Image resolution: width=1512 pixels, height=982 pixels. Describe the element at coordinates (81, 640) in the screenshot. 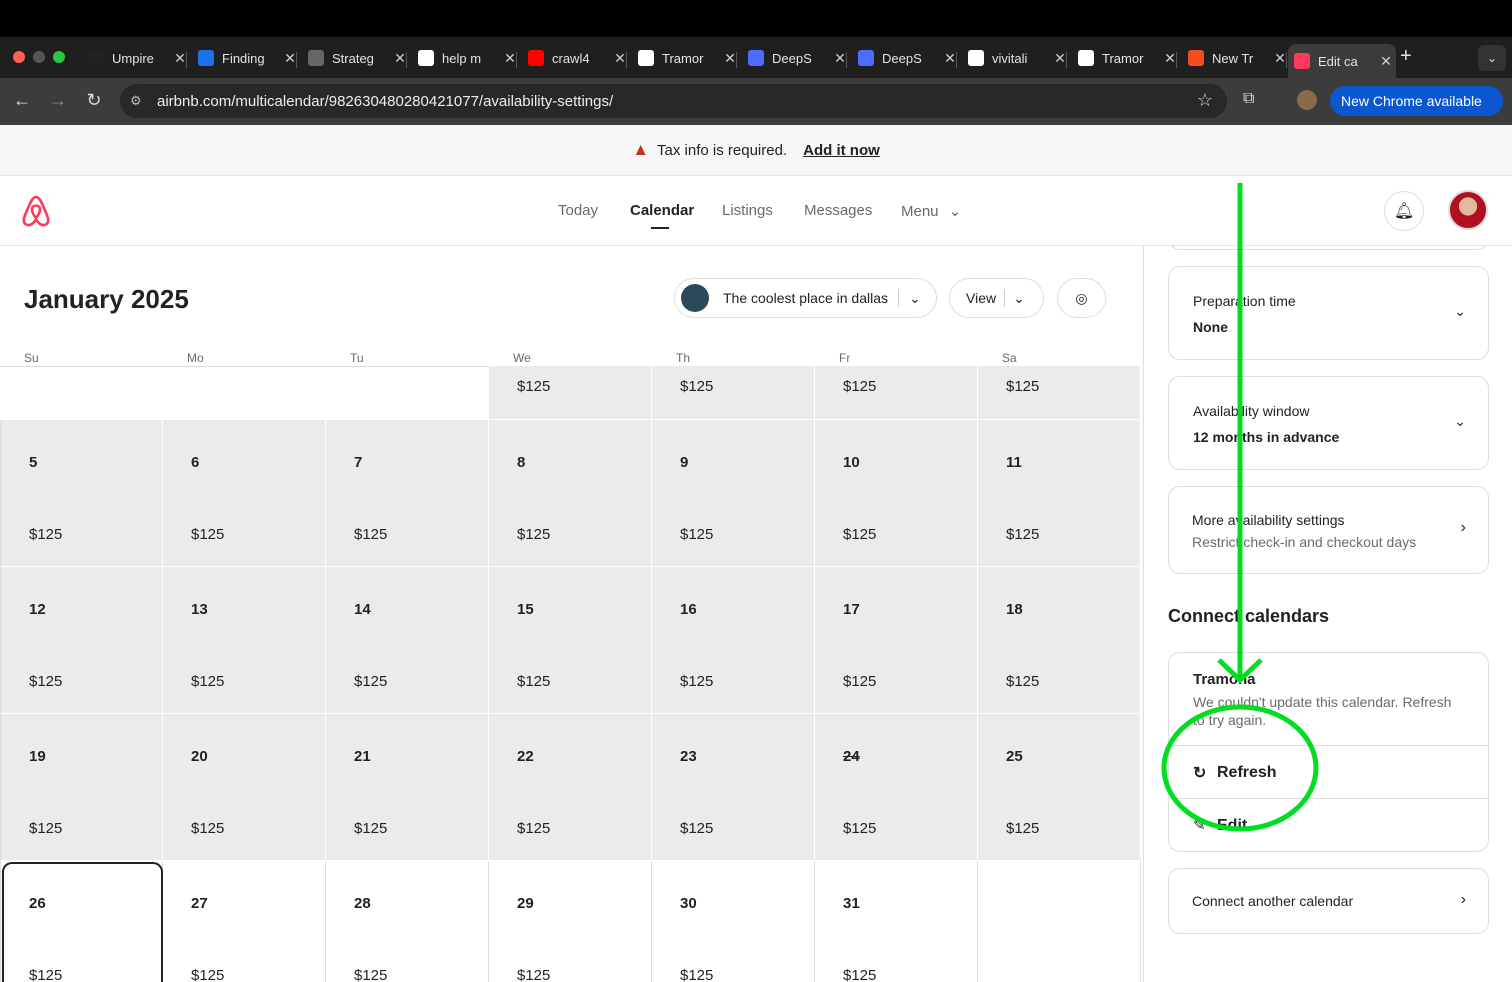

I see `calendar-day-cell: 12 $125` at that location.